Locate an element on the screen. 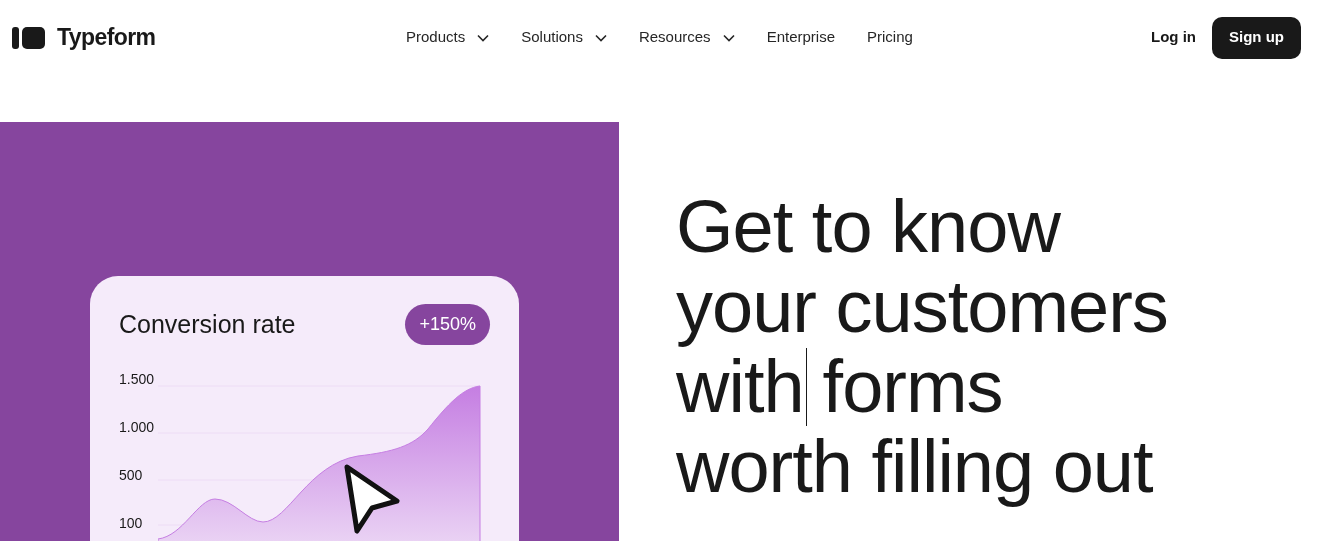  card-title: Conversion rate is located at coordinates (207, 324).